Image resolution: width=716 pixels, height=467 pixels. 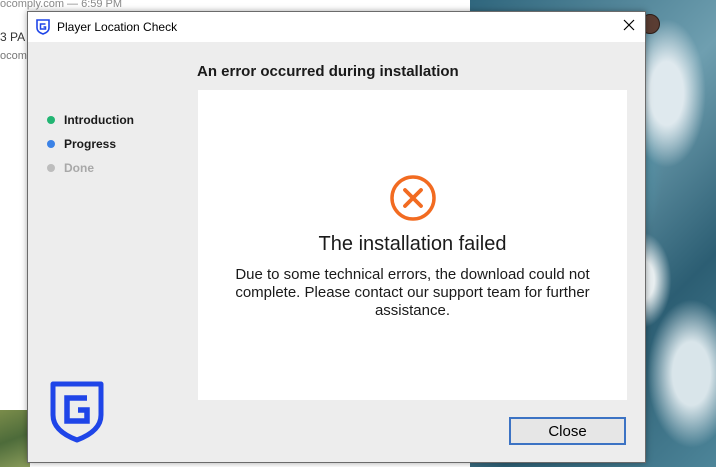 What do you see at coordinates (15, 438) in the screenshot?
I see `background-photo` at bounding box center [15, 438].